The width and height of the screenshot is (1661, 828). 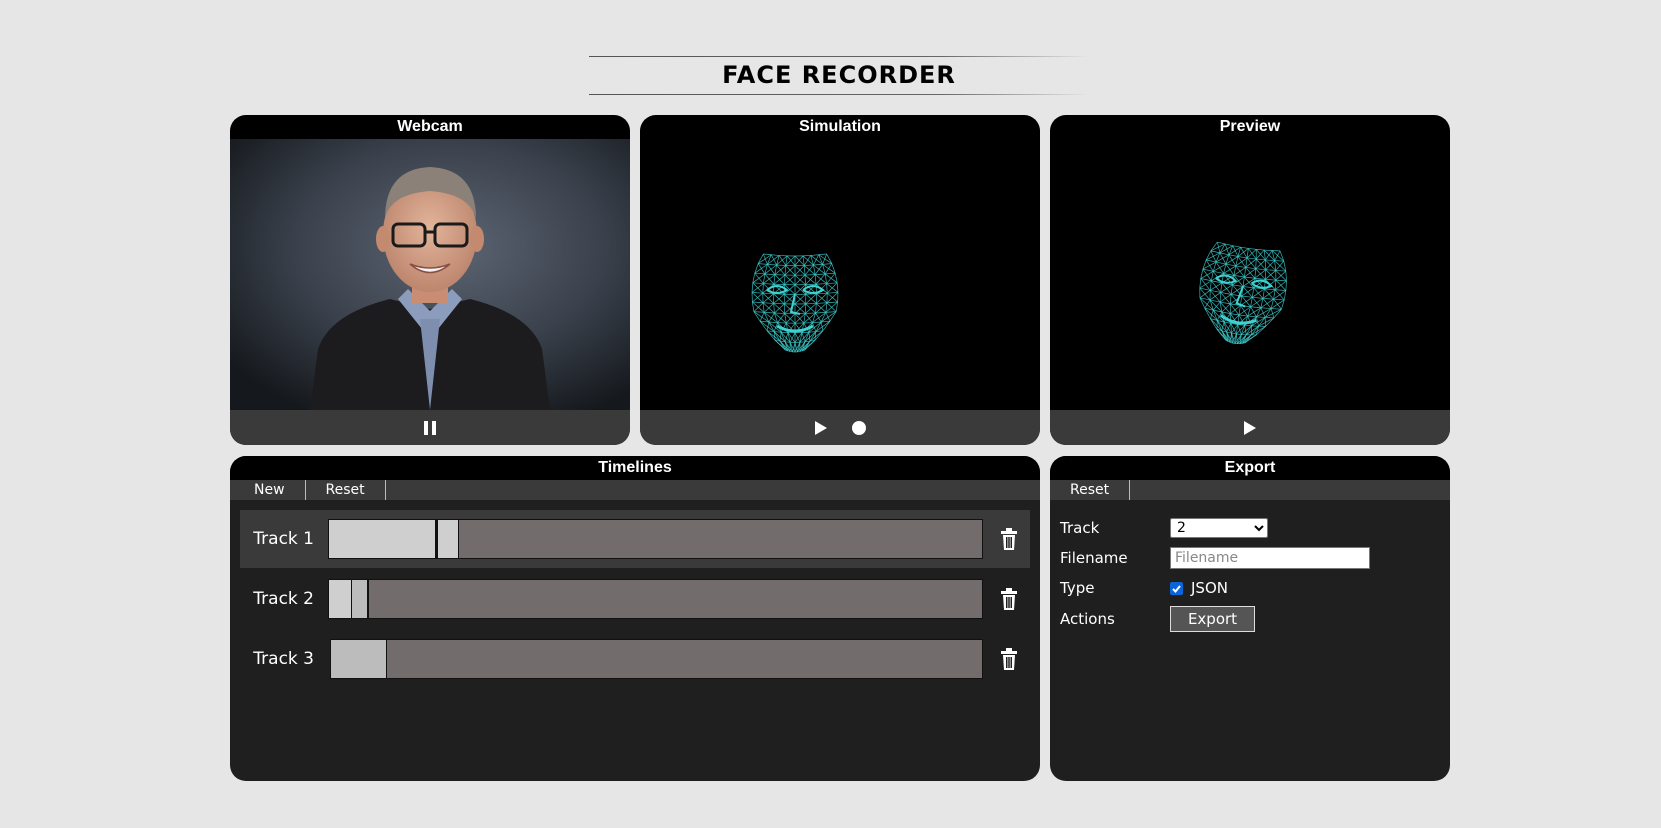 I want to click on webcam-video, so click(x=430, y=274).